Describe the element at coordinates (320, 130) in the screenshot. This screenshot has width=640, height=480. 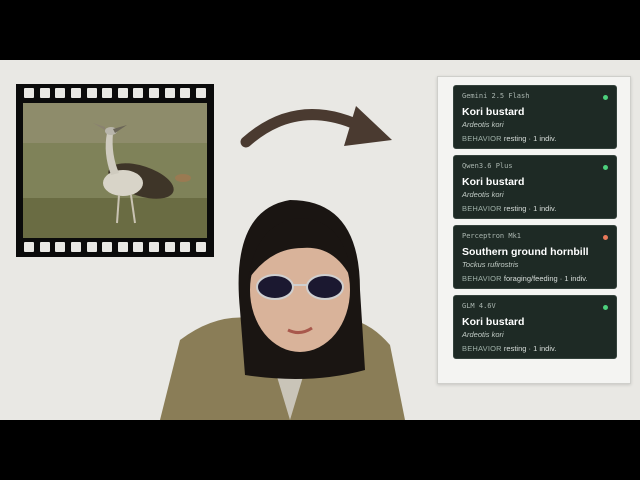
I see `curved-arrow-icon` at that location.